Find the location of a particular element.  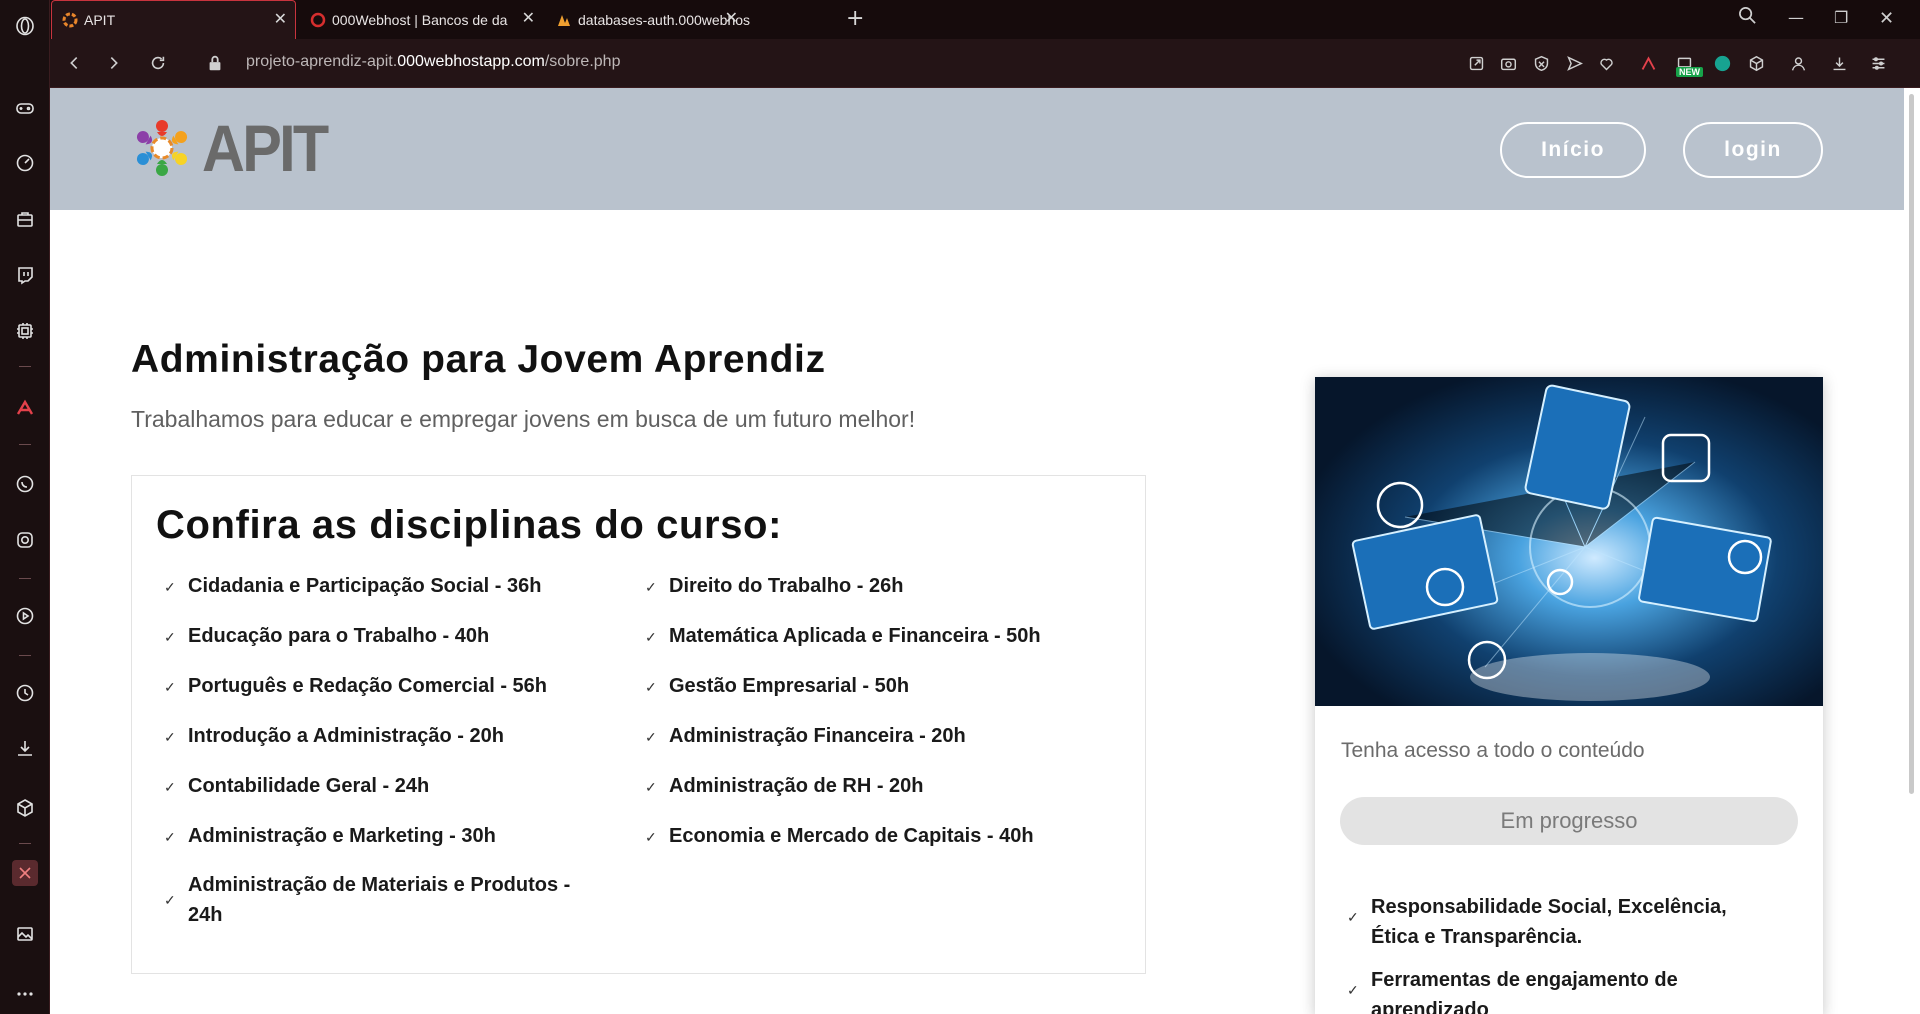

browser-sidebar is located at coordinates (25, 507).